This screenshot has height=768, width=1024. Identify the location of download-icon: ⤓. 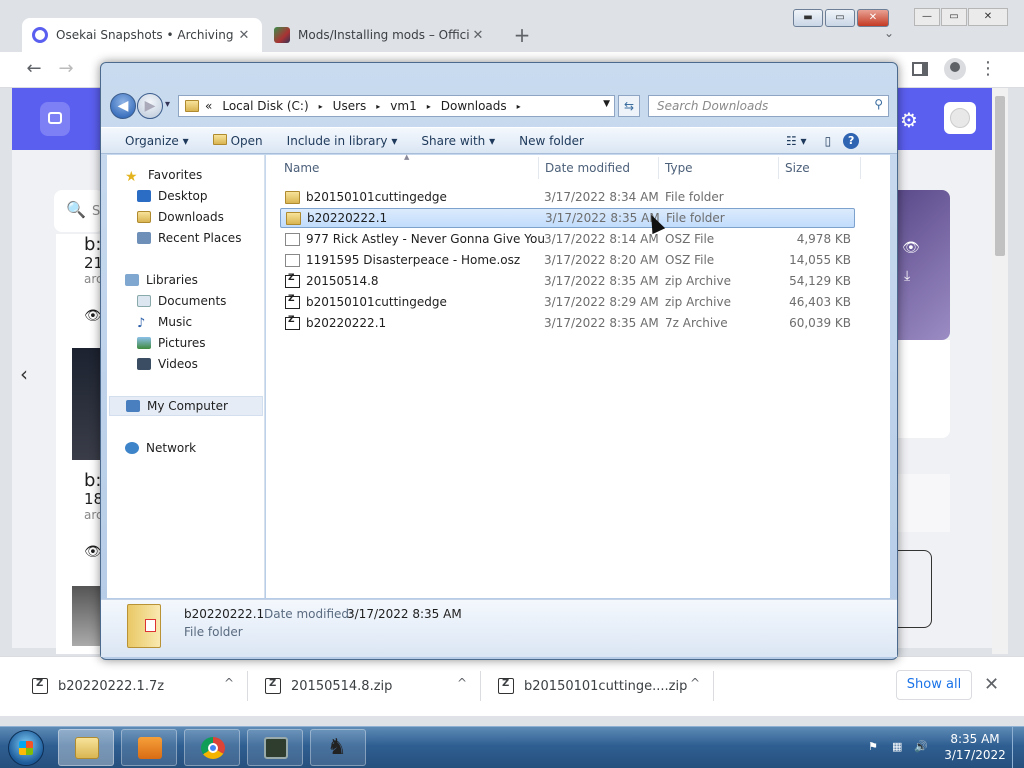
(907, 276).